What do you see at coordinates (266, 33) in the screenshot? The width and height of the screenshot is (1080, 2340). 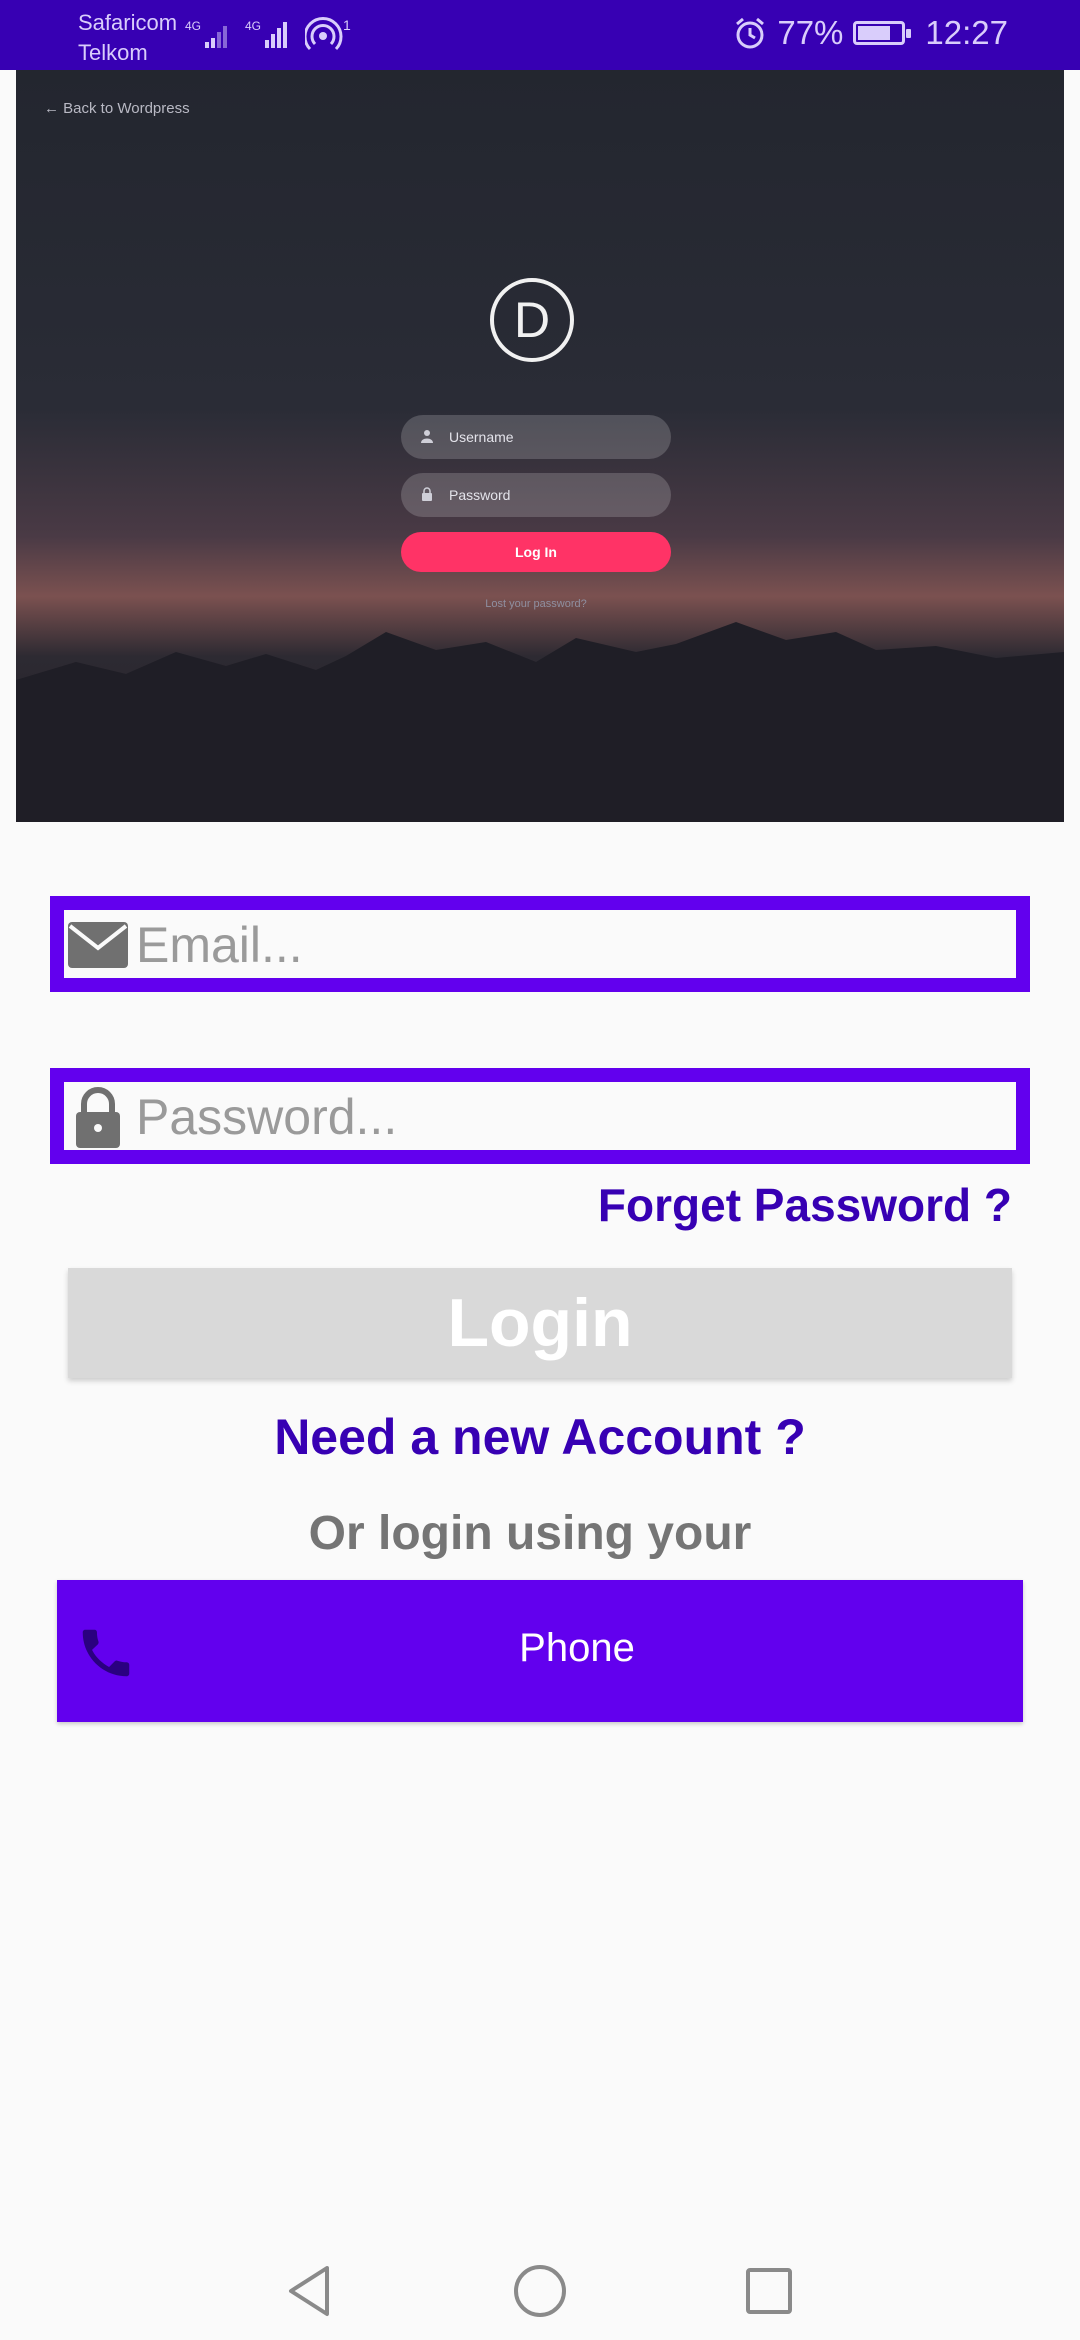 I see `signal-icon-2: 4G` at bounding box center [266, 33].